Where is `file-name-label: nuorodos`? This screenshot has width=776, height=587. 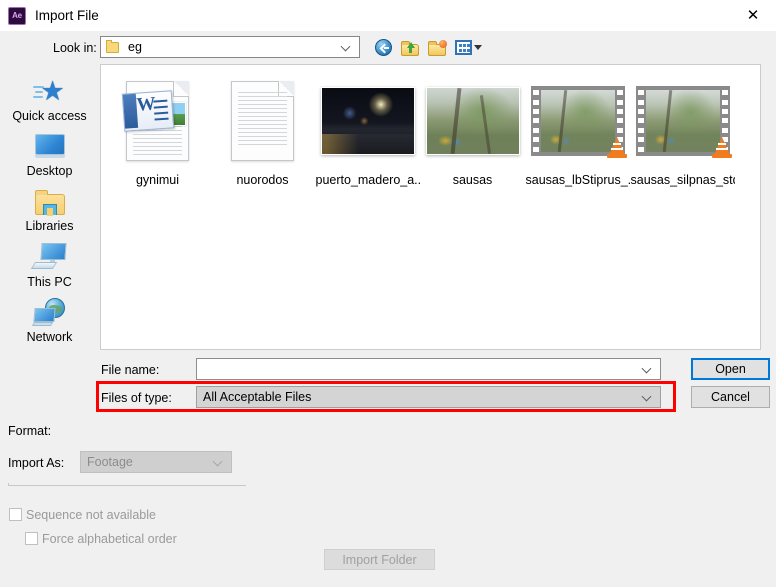 file-name-label: nuorodos is located at coordinates (262, 180).